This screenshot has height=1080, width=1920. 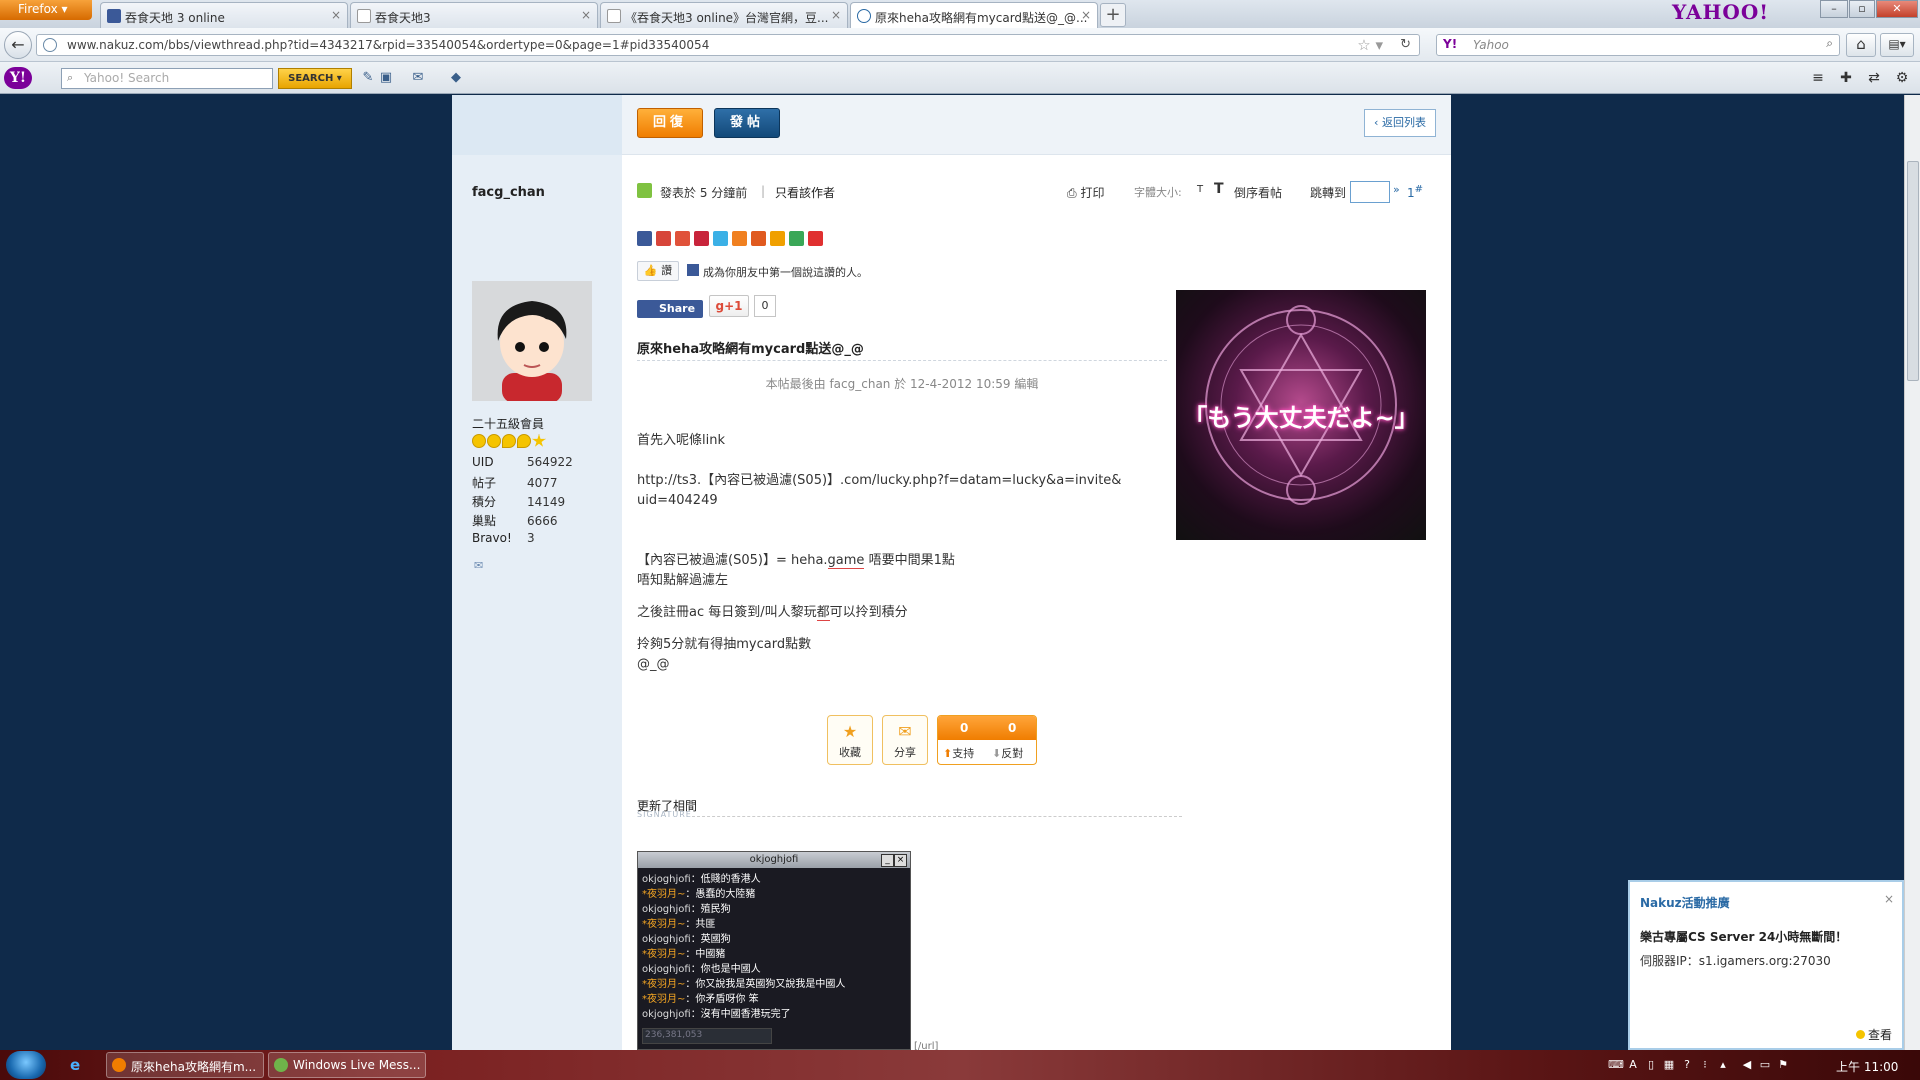 I want to click on reload-icon: ↻, so click(x=1405, y=44).